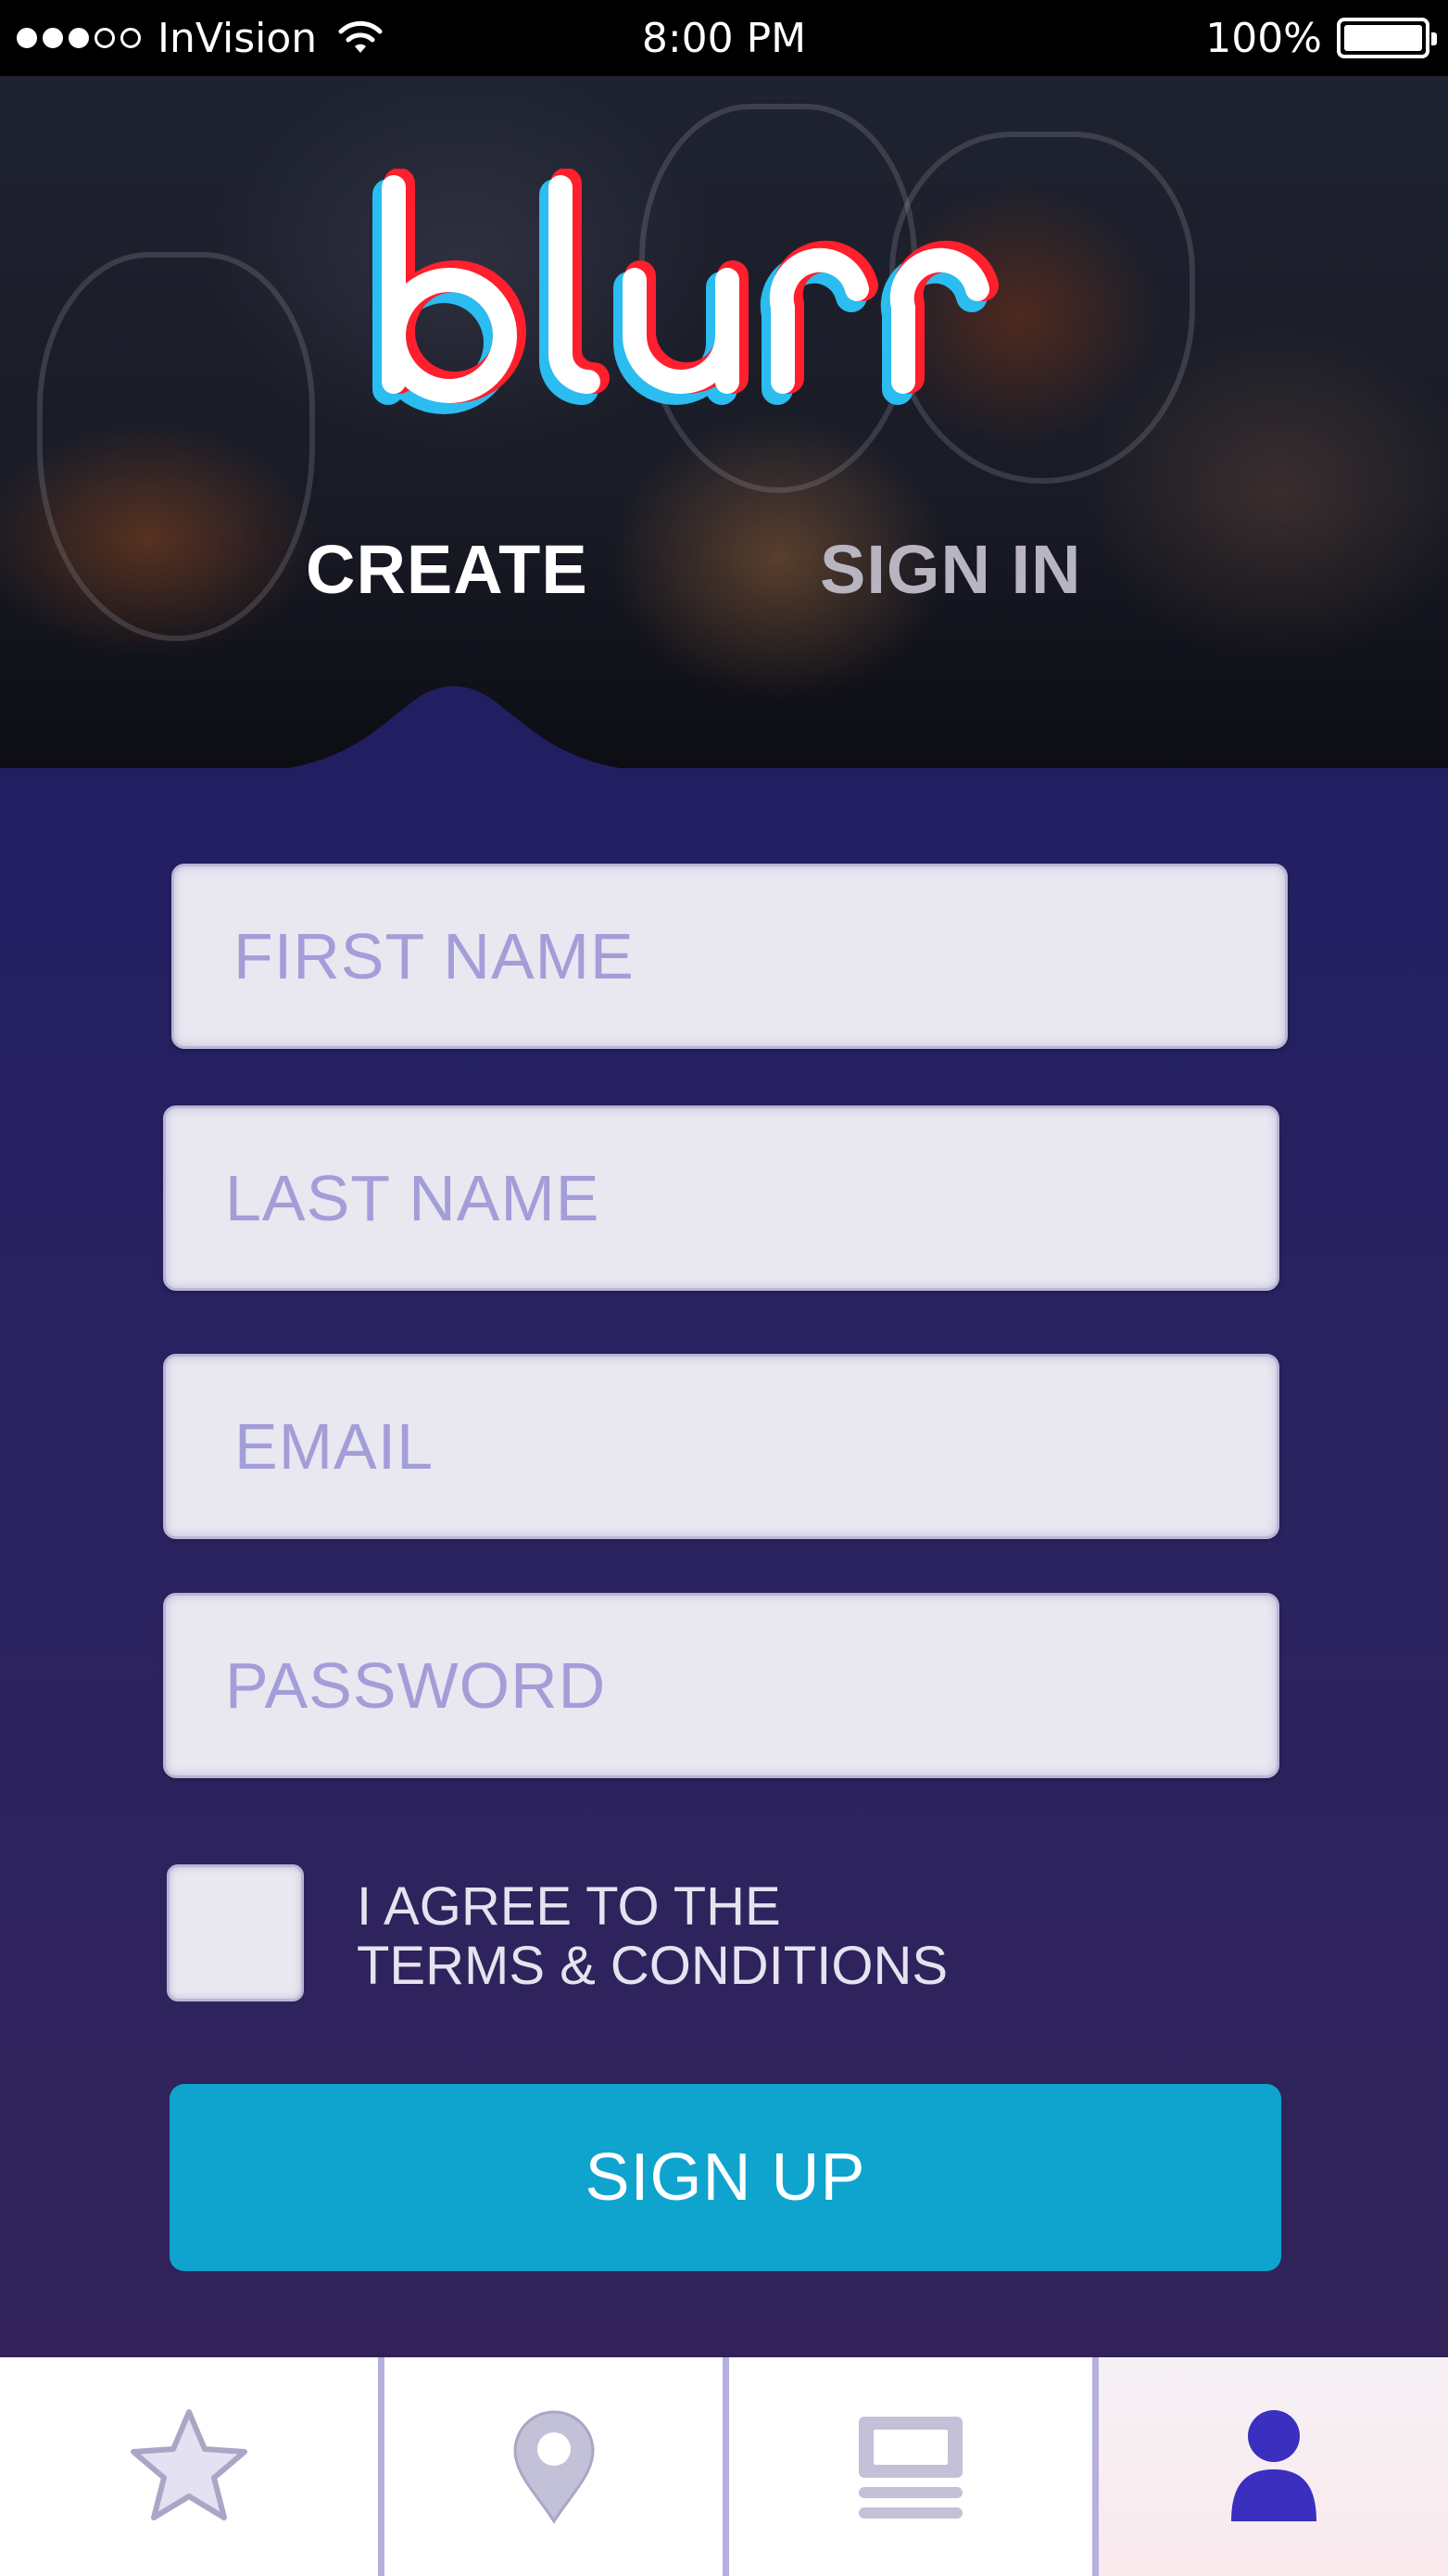  Describe the element at coordinates (724, 38) in the screenshot. I see `status-bar: InVision 8:00 PM 100%` at that location.